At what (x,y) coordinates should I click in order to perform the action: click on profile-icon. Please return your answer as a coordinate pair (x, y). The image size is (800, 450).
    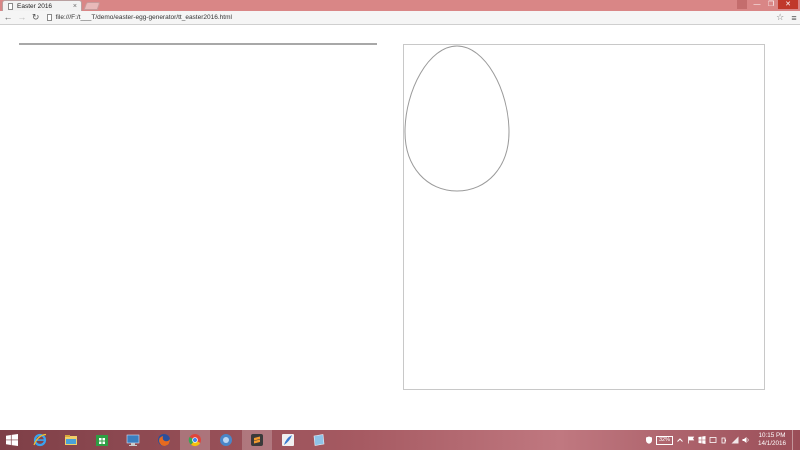
    Looking at the image, I should click on (742, 4).